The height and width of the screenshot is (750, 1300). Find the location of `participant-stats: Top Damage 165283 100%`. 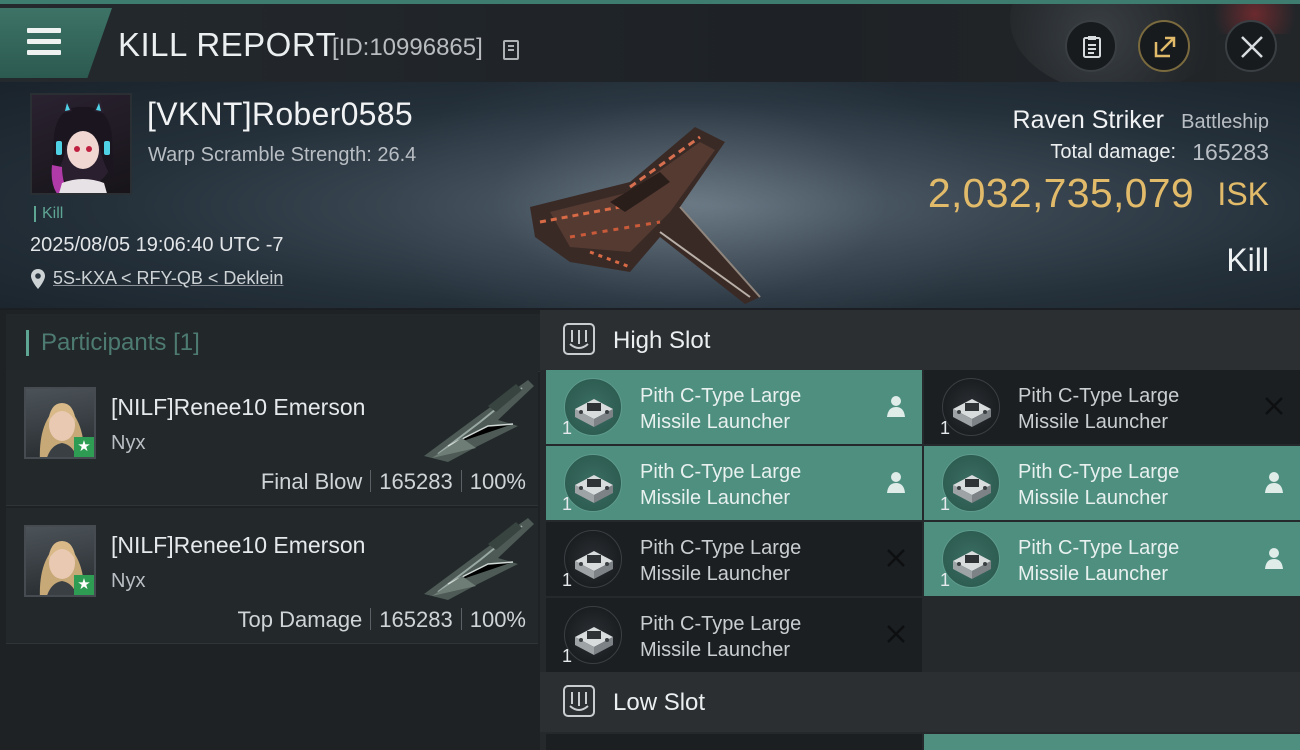

participant-stats: Top Damage 165283 100% is located at coordinates (382, 620).